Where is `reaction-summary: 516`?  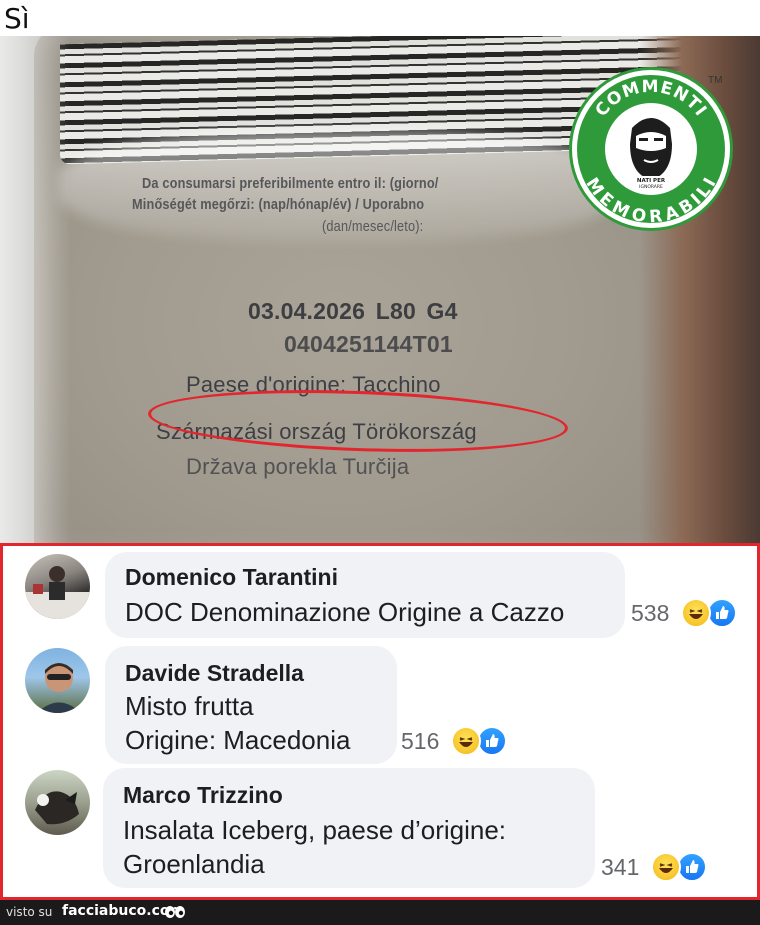
reaction-summary: 516 is located at coordinates (456, 742).